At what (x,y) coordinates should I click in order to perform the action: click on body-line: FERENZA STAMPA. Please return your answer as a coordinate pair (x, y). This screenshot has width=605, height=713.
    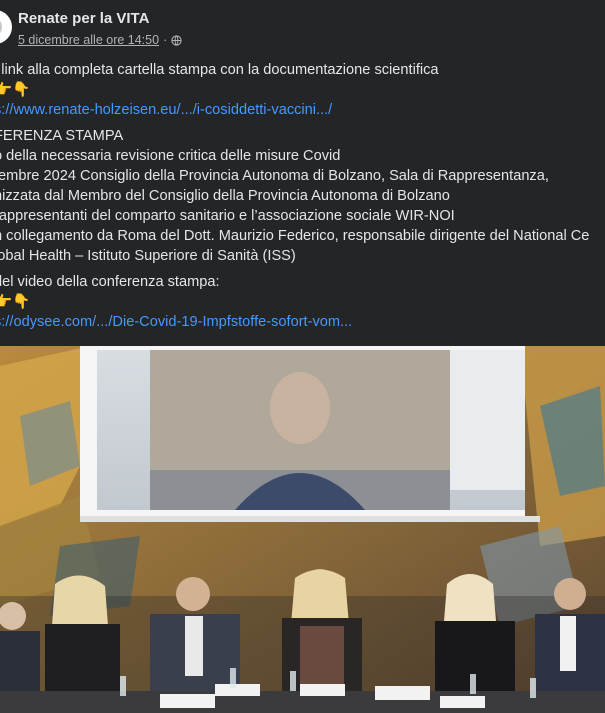
    Looking at the image, I should click on (62, 136).